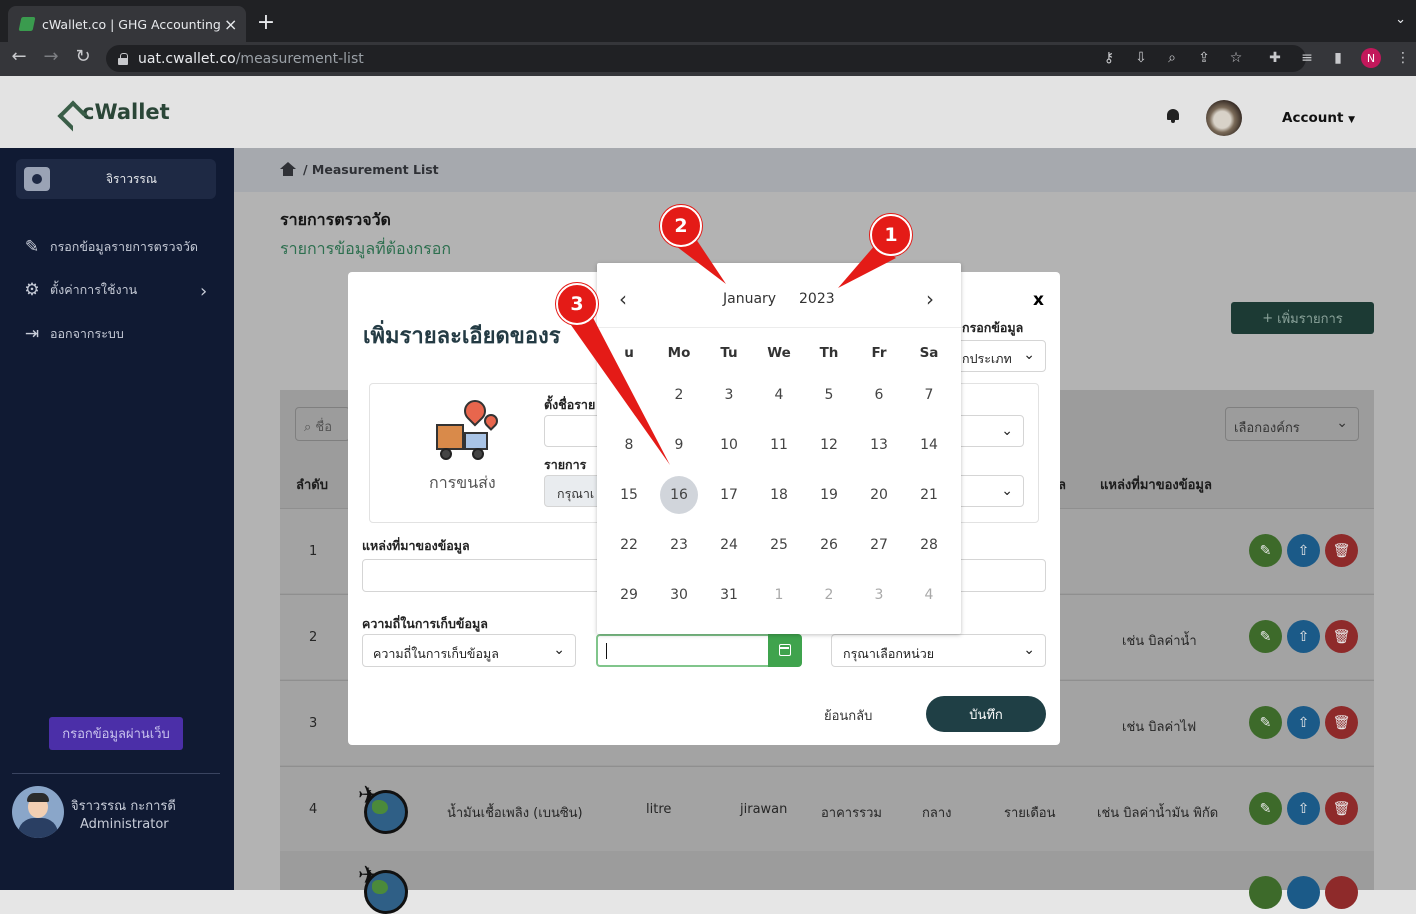  I want to click on annotation-badge-2: 2, so click(681, 226).